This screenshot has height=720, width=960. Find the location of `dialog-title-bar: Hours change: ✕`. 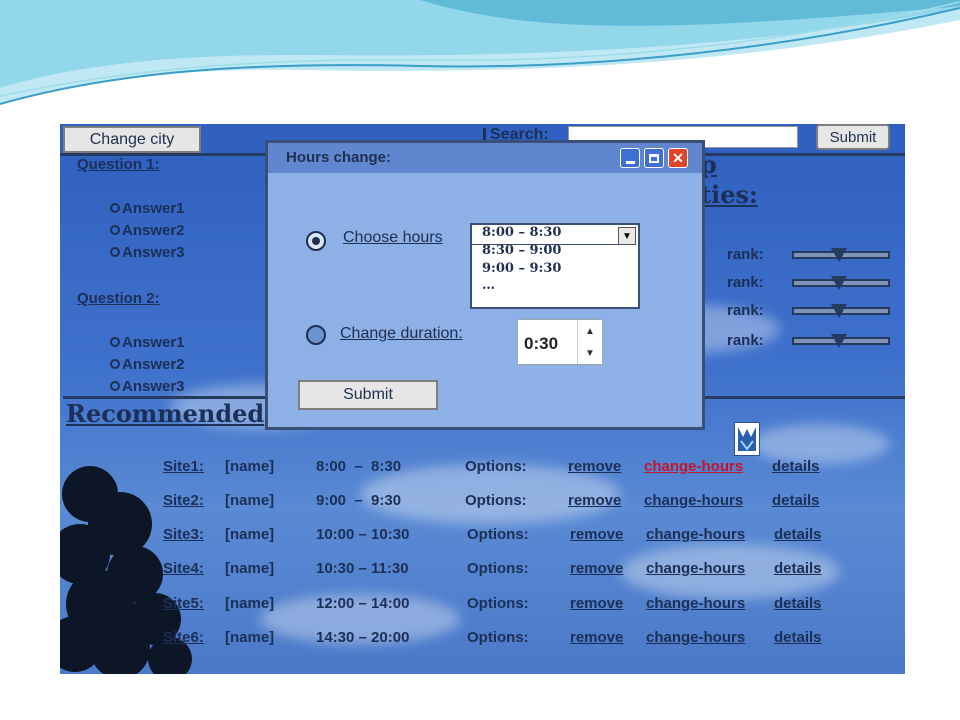

dialog-title-bar: Hours change: ✕ is located at coordinates (485, 158).